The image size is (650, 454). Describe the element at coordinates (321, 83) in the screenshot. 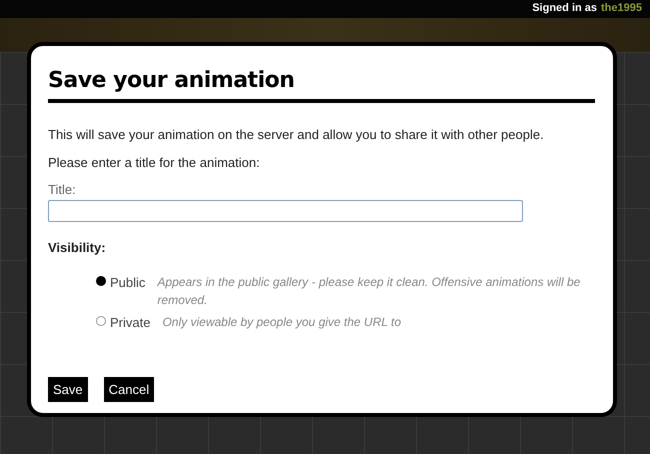

I see `dialog-title: Save your animation` at that location.